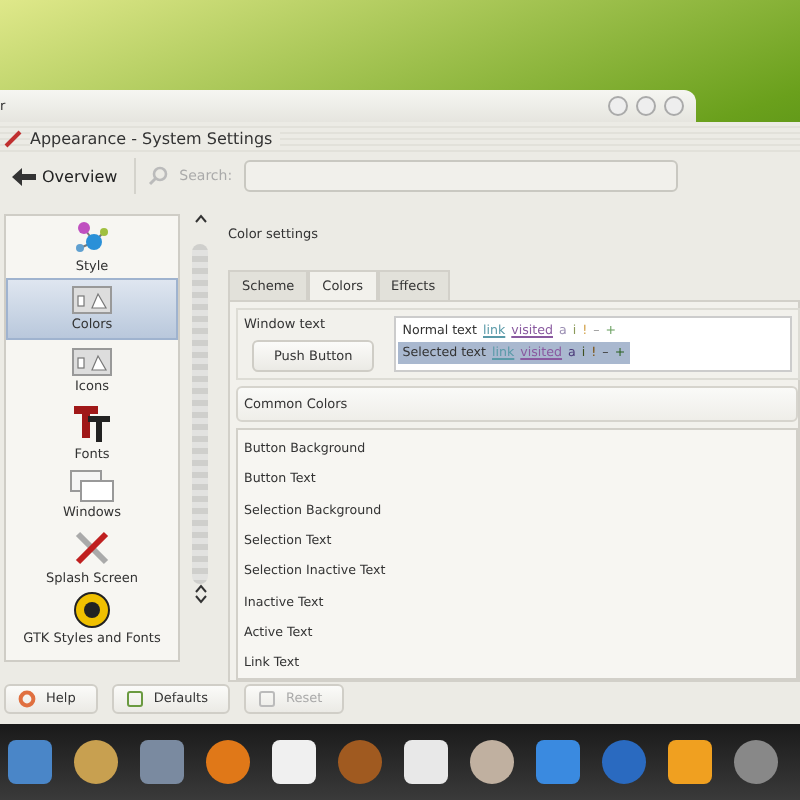  What do you see at coordinates (65, 176) in the screenshot?
I see `overview-button: Overview` at bounding box center [65, 176].